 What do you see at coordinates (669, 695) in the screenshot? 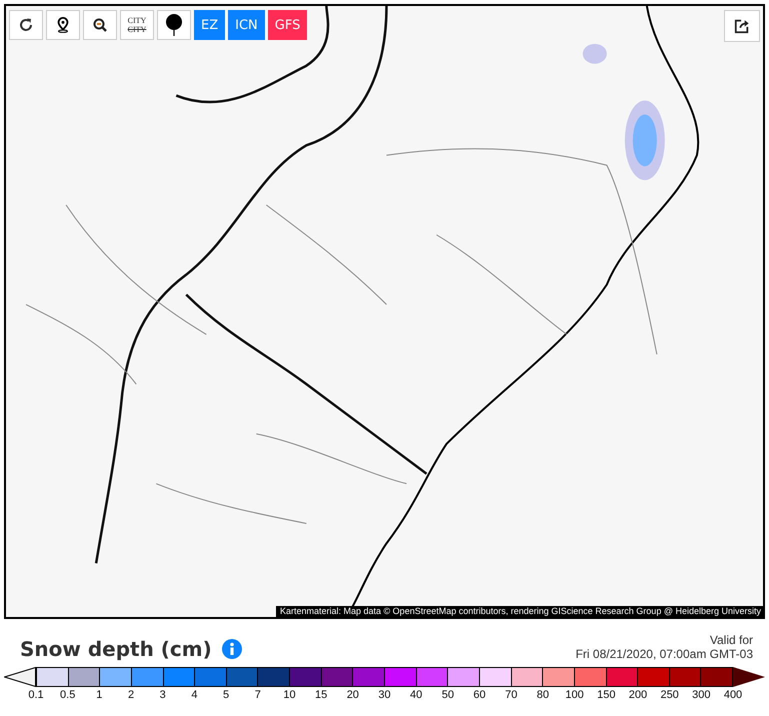
I see `scale-label: 250` at bounding box center [669, 695].